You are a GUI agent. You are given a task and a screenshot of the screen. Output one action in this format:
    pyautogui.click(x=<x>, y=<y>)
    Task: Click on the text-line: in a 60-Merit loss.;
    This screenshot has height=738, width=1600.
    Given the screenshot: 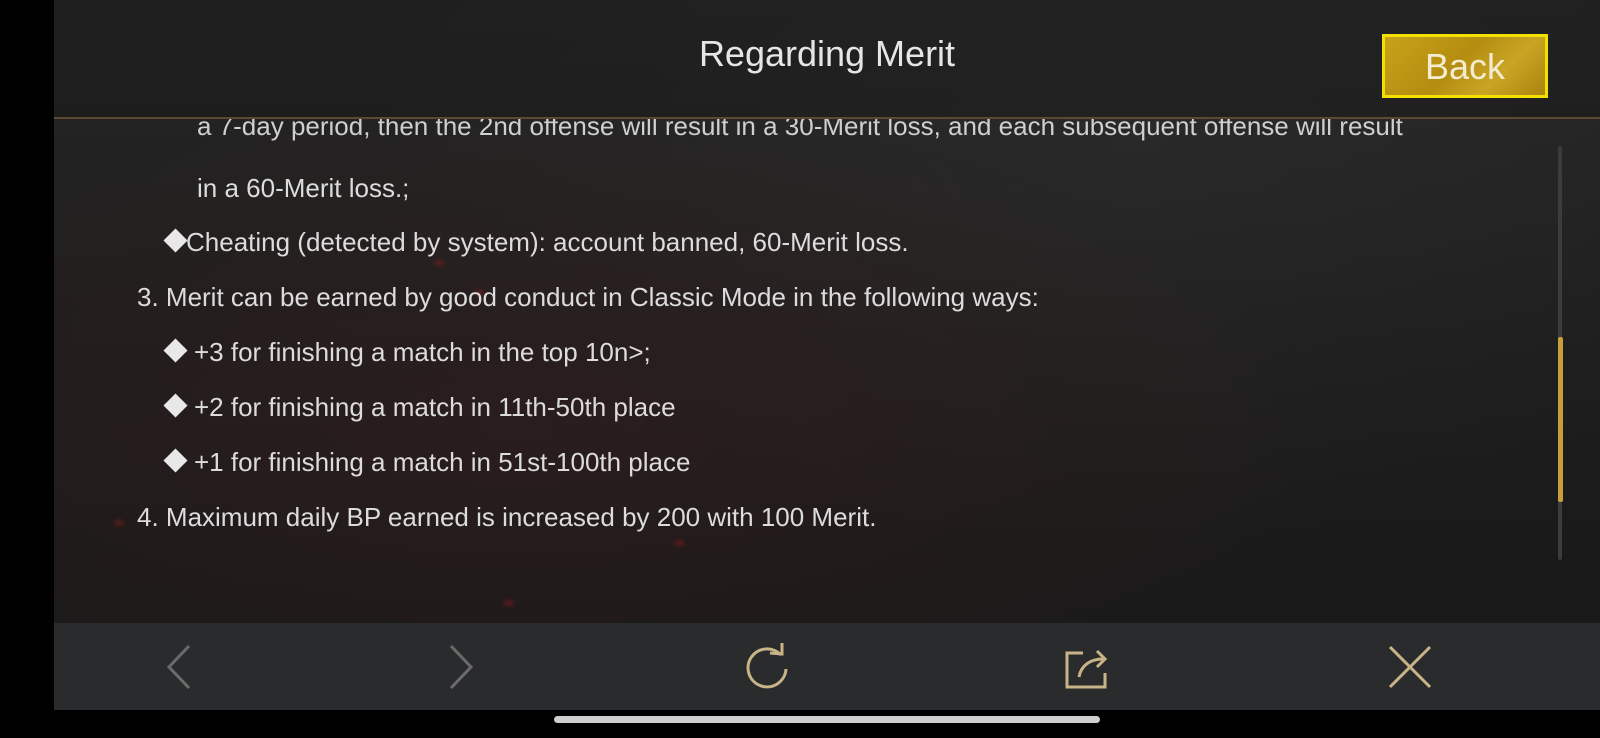 What is the action you would take?
    pyautogui.click(x=303, y=188)
    